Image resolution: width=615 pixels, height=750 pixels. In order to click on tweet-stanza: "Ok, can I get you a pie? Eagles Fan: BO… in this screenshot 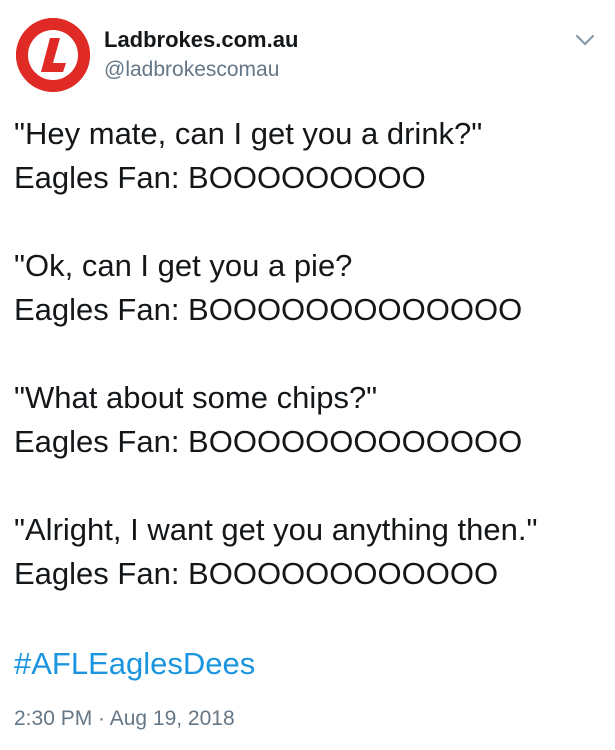, I will do `click(309, 288)`.